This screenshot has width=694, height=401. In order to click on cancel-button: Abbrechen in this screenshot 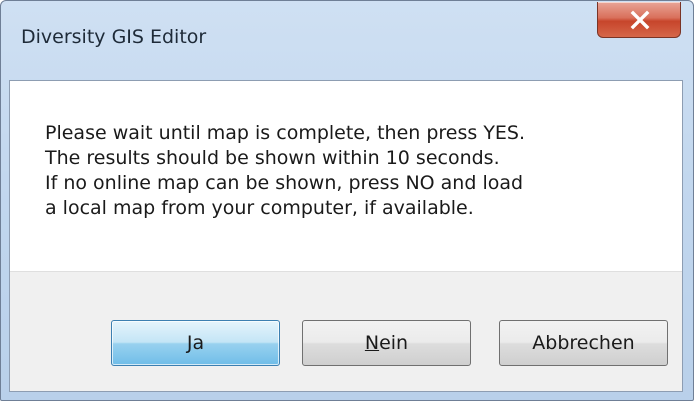, I will do `click(583, 343)`.